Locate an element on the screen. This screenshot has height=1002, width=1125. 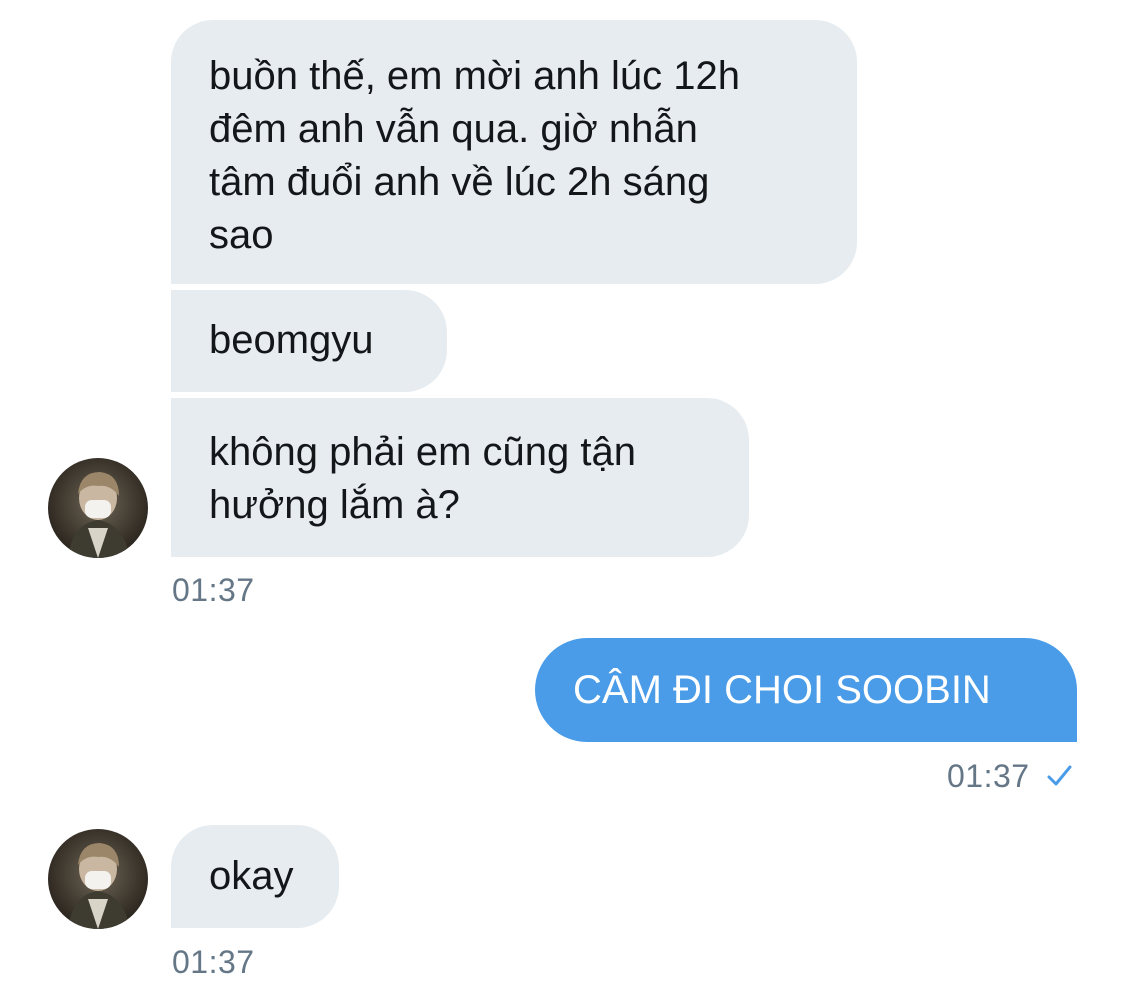
outgoing-message-bubble: CÂM ĐI CHOI SOOBIN is located at coordinates (806, 690).